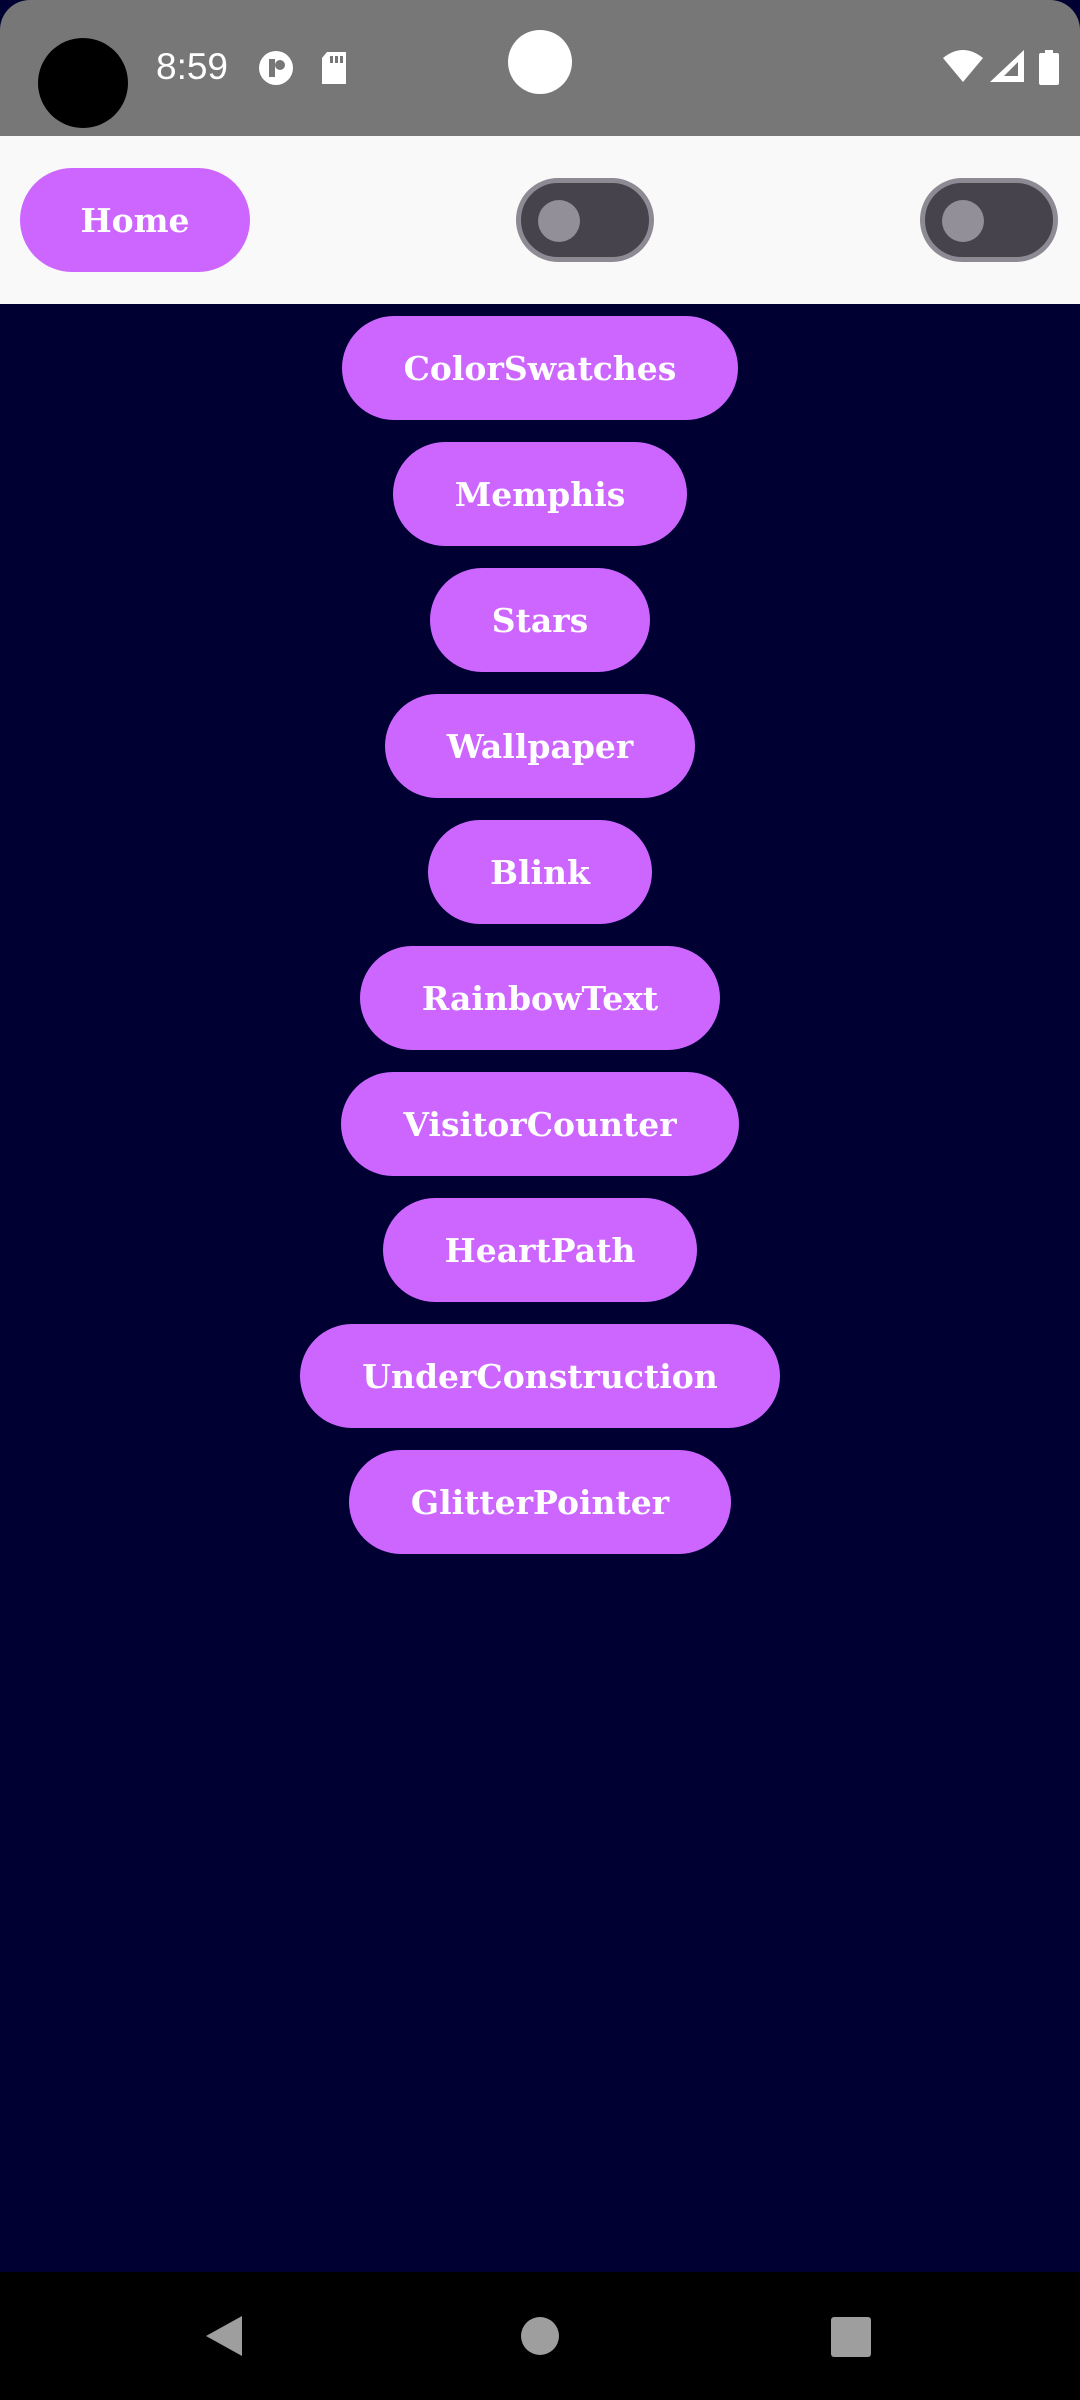 The width and height of the screenshot is (1080, 2400). What do you see at coordinates (224, 2338) in the screenshot?
I see `back-icon` at bounding box center [224, 2338].